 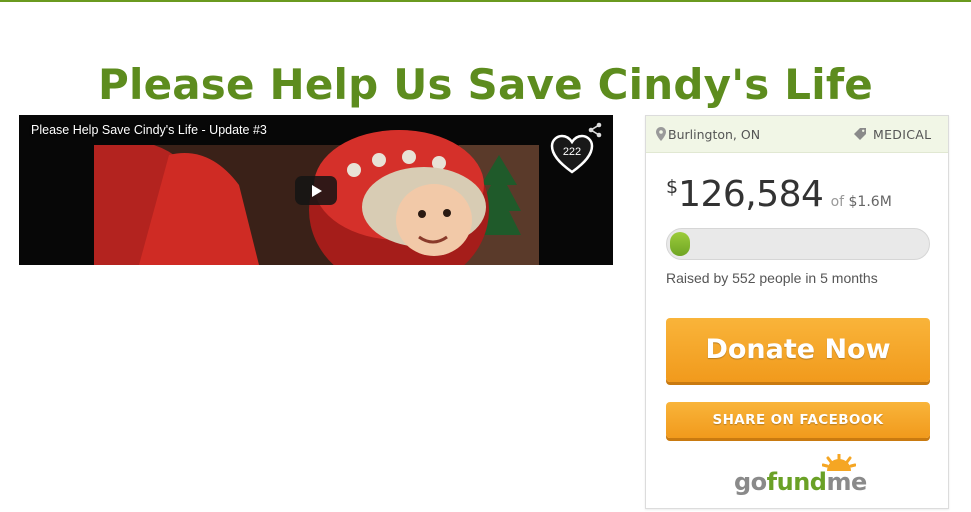 I want to click on goal-amount: $1.6M, so click(x=870, y=202).